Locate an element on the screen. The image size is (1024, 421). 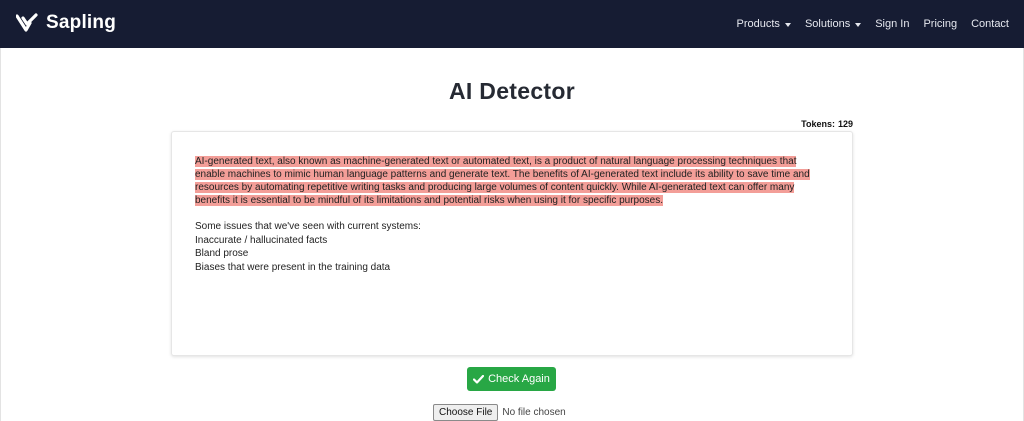
editor-line: Inaccurate / hallucinated facts is located at coordinates (261, 240).